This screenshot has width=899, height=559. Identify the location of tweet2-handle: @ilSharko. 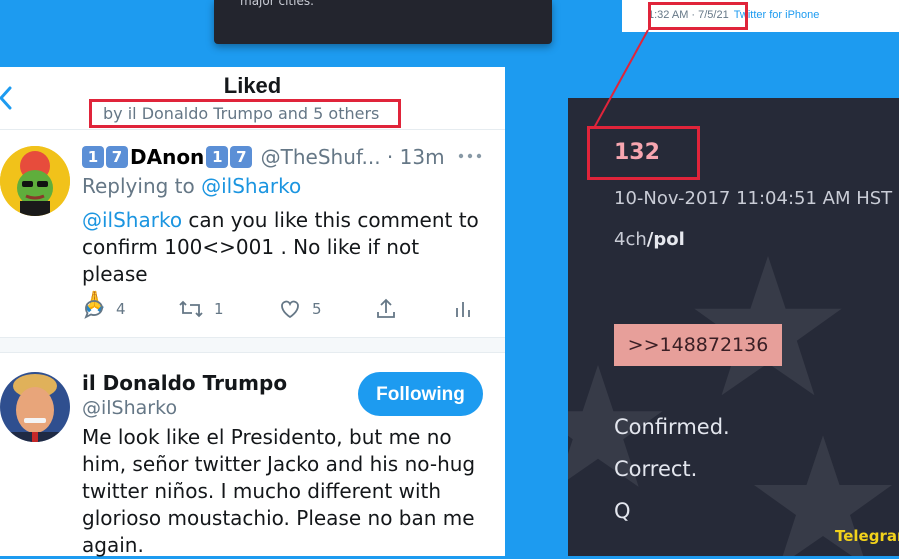
(129, 408).